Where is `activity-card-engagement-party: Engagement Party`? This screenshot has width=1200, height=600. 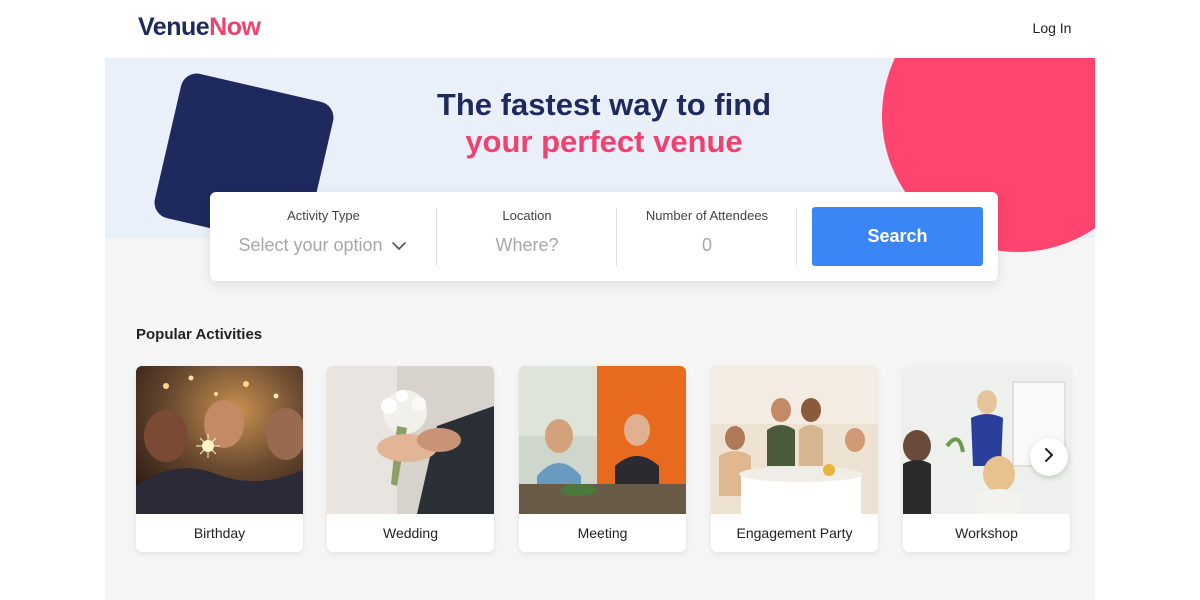 activity-card-engagement-party: Engagement Party is located at coordinates (794, 459).